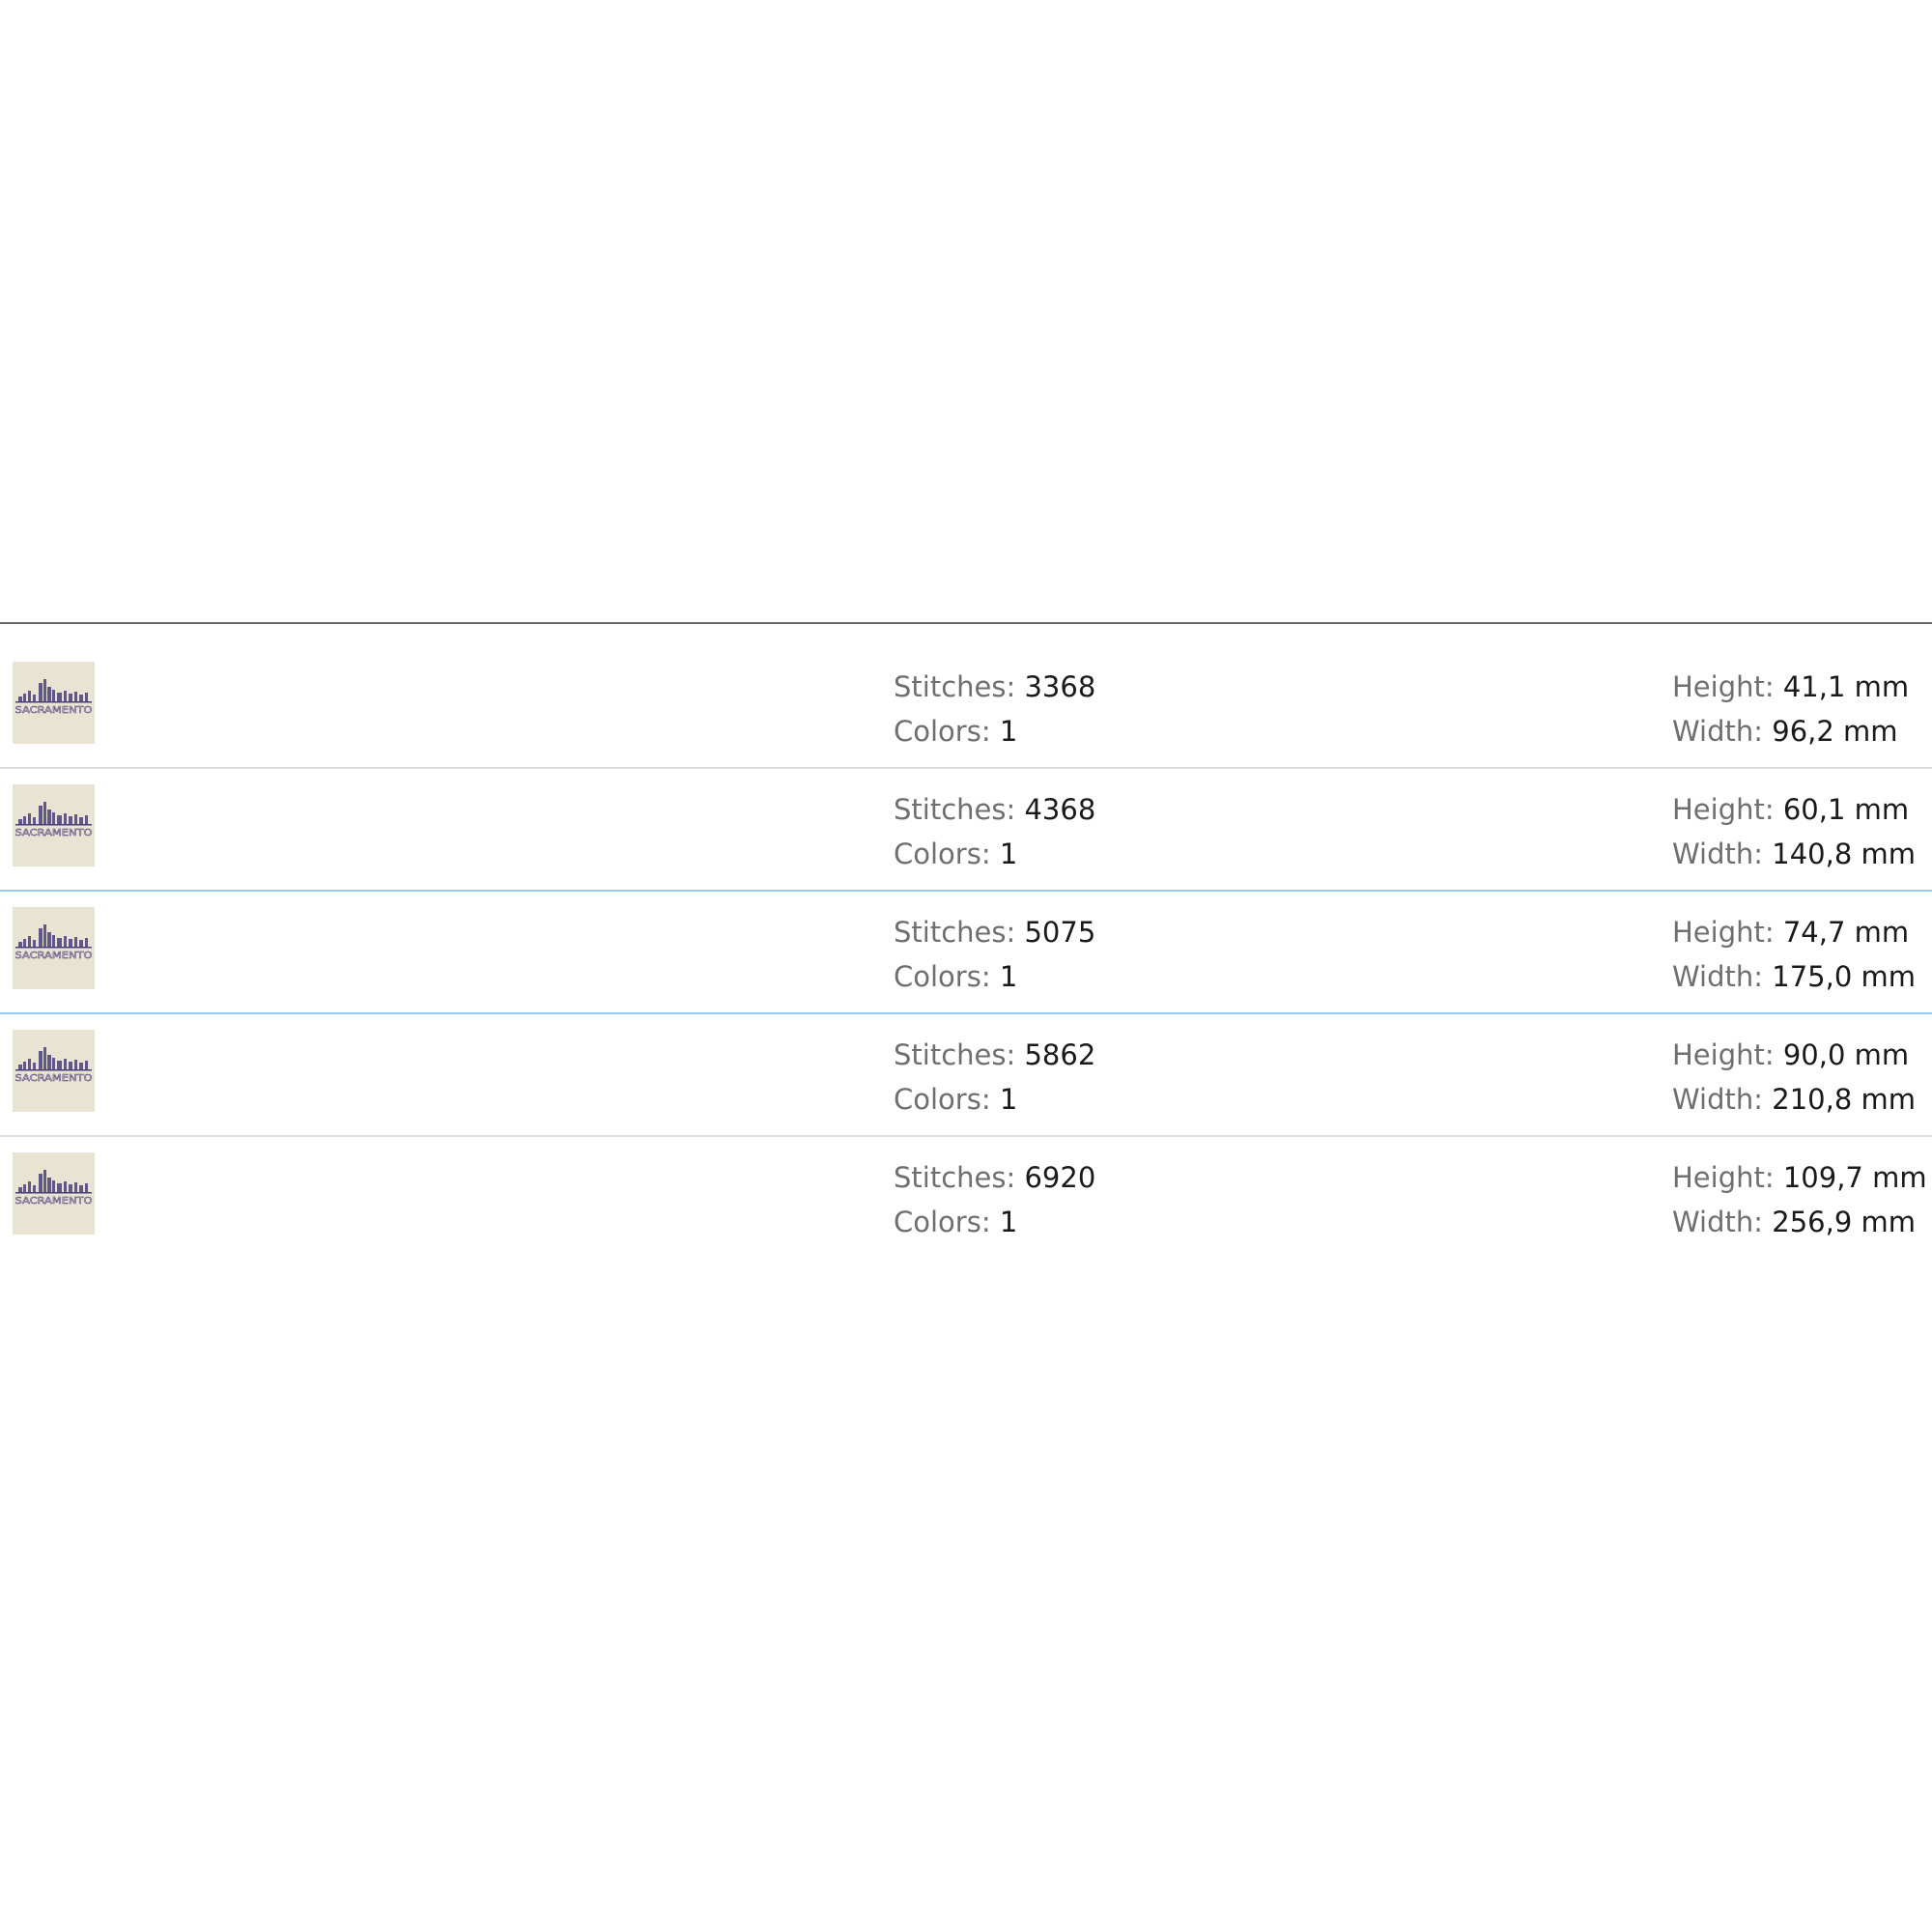  What do you see at coordinates (1799, 1199) in the screenshot?
I see `dimension-info: Height: 109,7 mm Width: 256,9 mm` at bounding box center [1799, 1199].